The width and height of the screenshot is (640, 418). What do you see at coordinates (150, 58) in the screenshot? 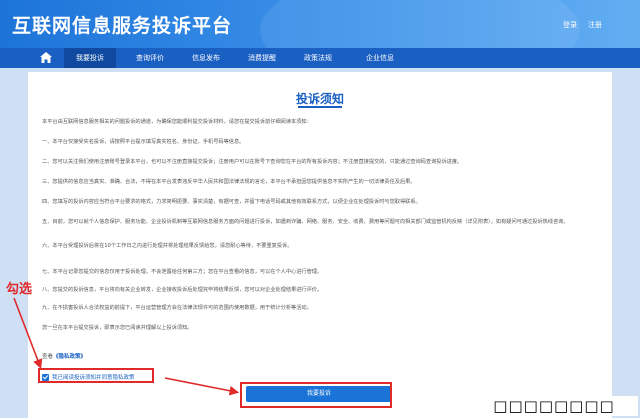
I see `nav-item-query: 查询评价` at bounding box center [150, 58].